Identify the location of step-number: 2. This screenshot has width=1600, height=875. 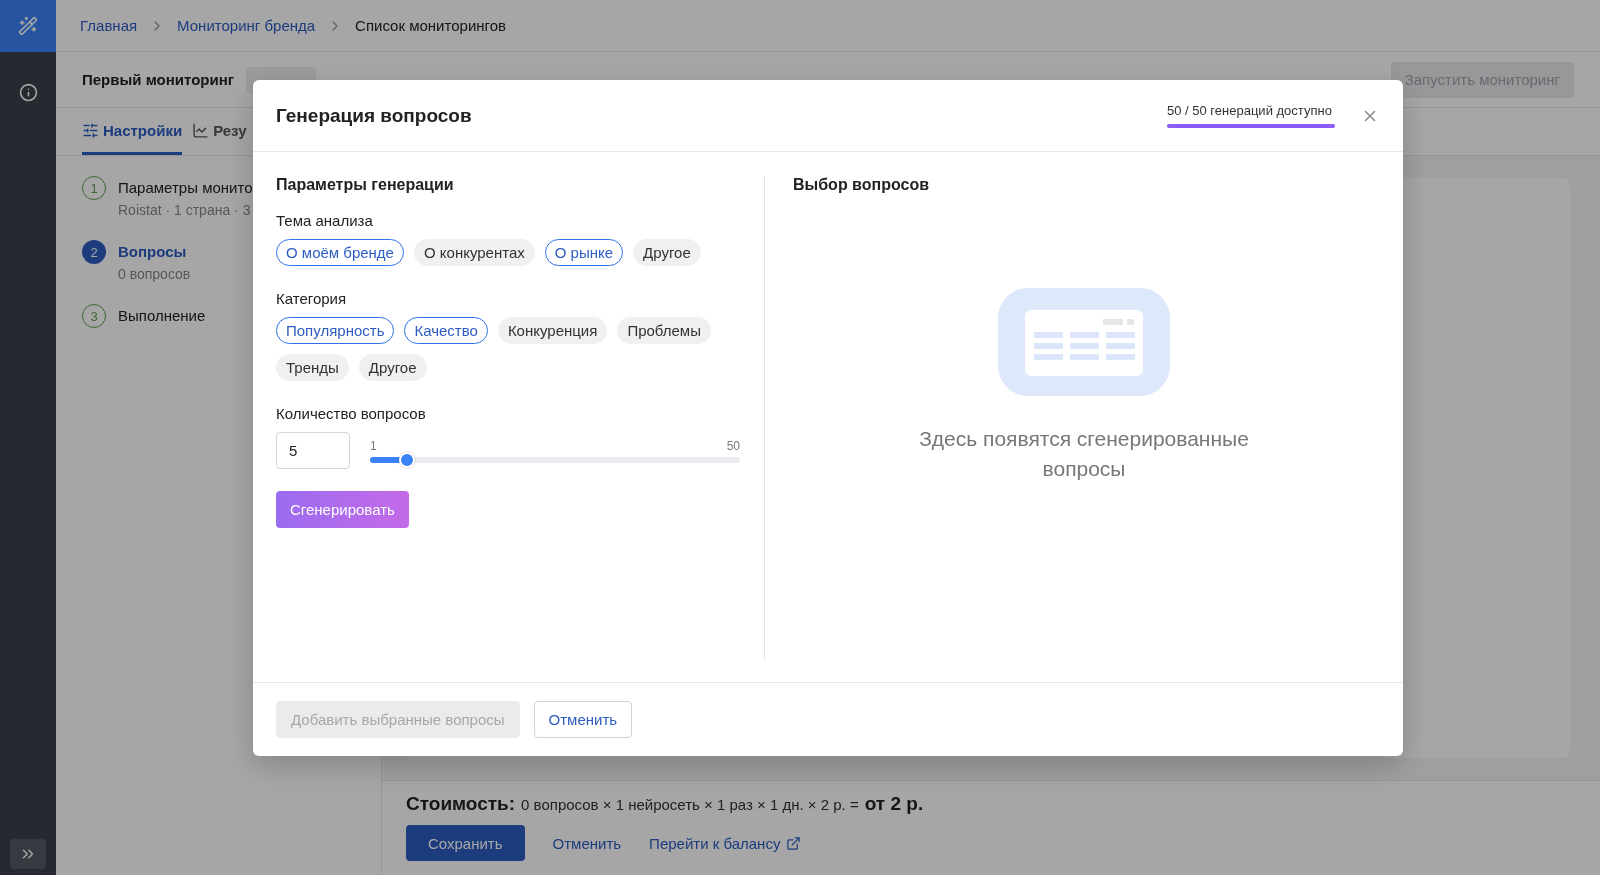
(94, 252).